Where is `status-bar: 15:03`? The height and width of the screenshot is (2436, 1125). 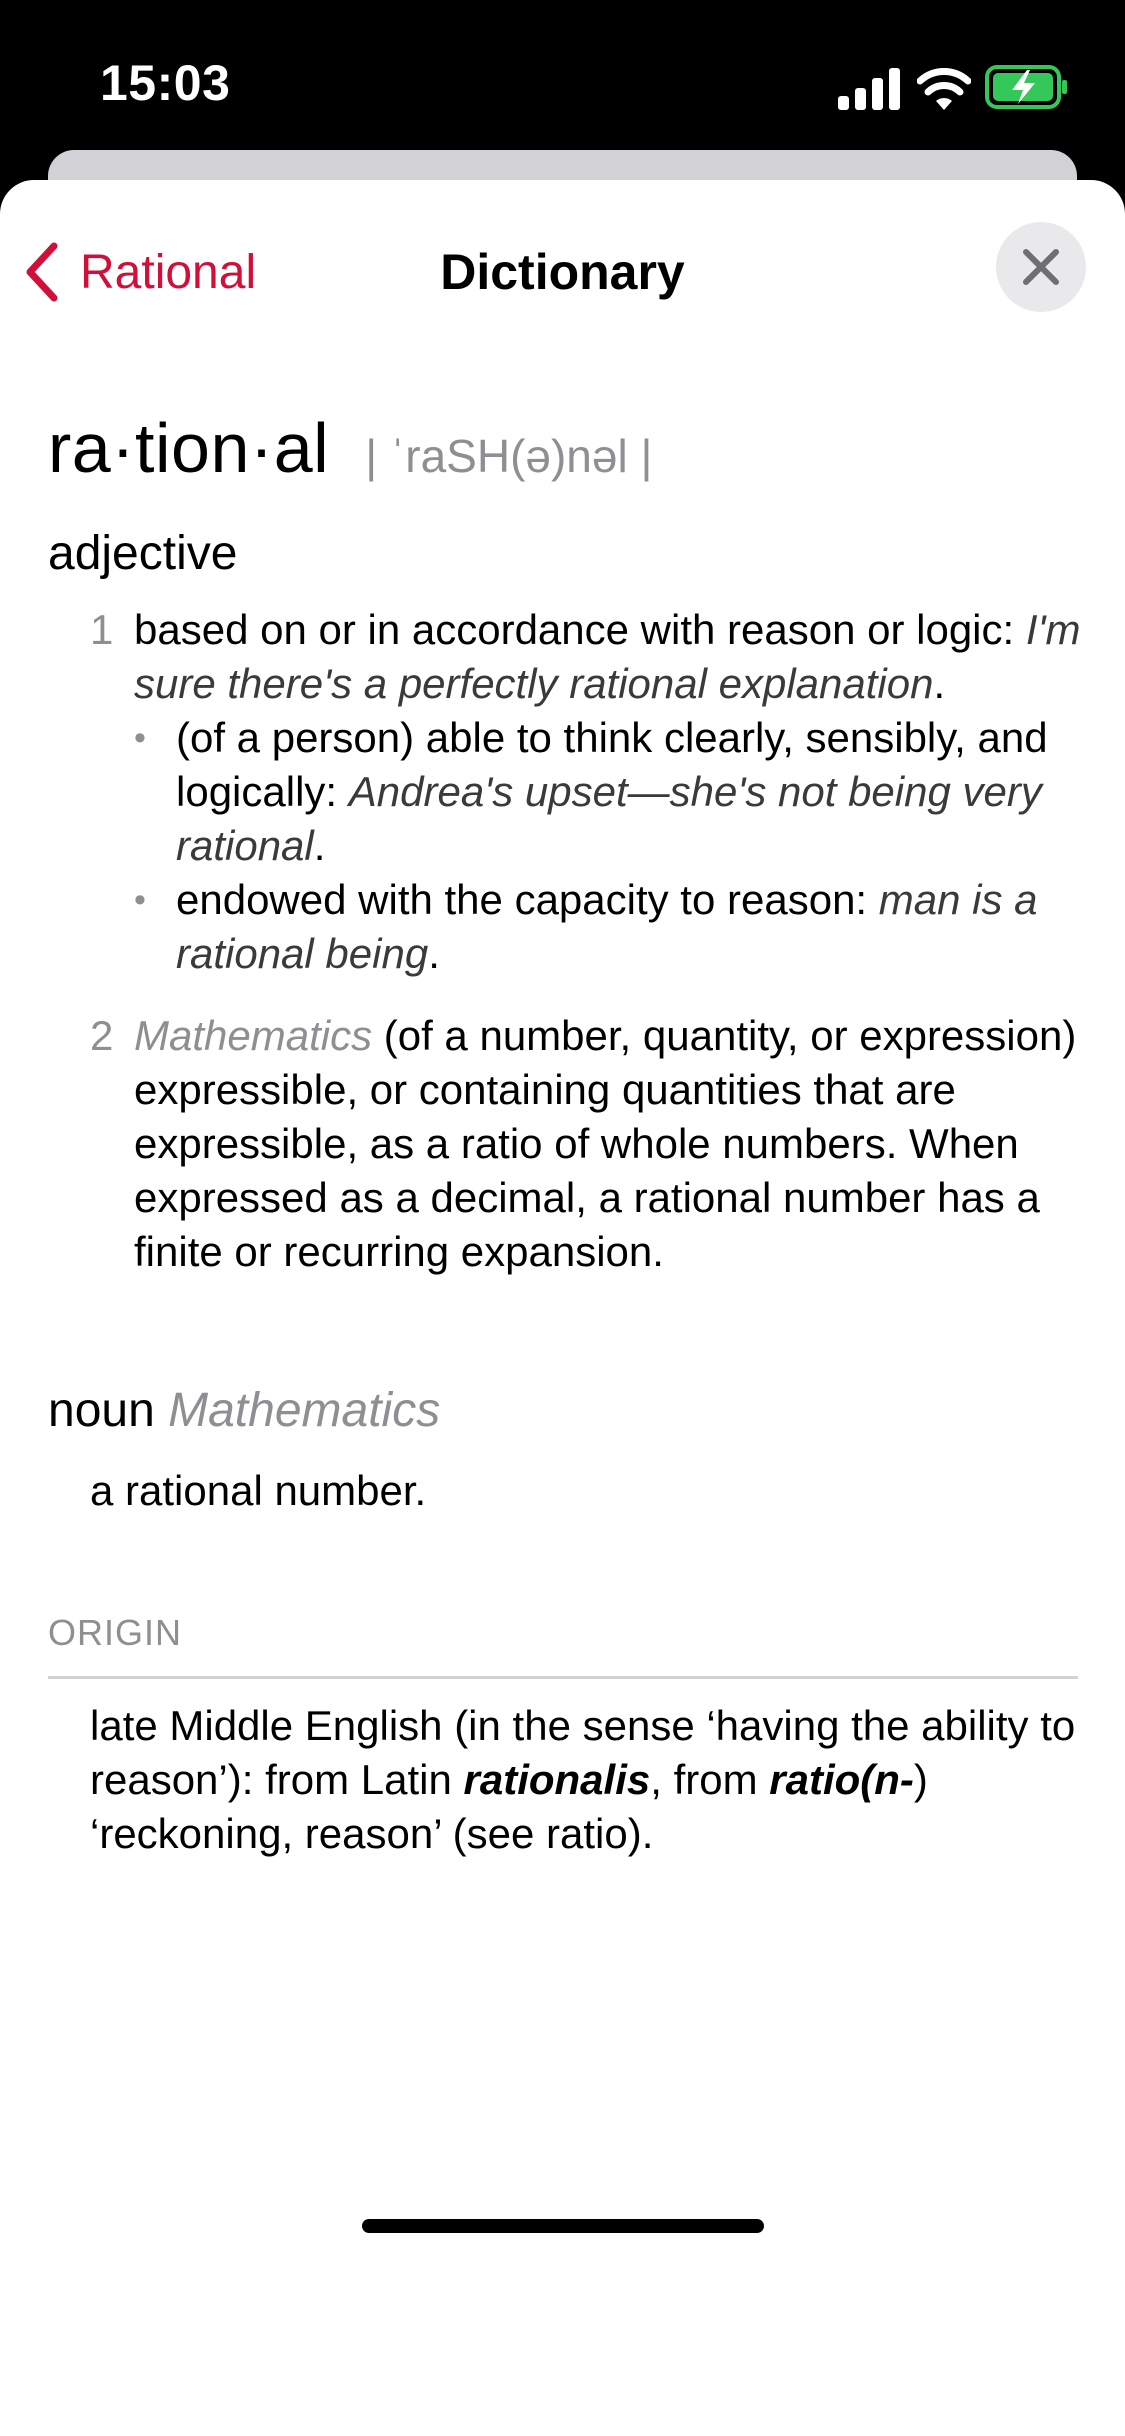
status-bar: 15:03 is located at coordinates (562, 75).